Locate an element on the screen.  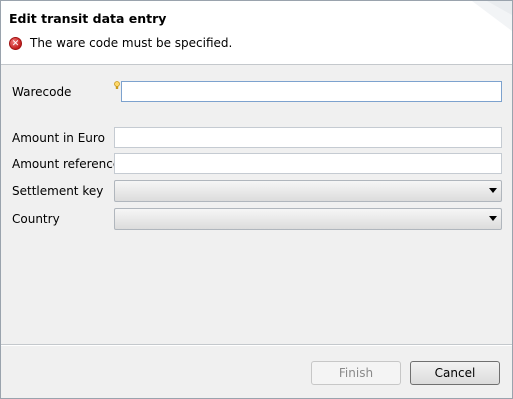
amount-reference-label: Amount reference is located at coordinates (66, 164).